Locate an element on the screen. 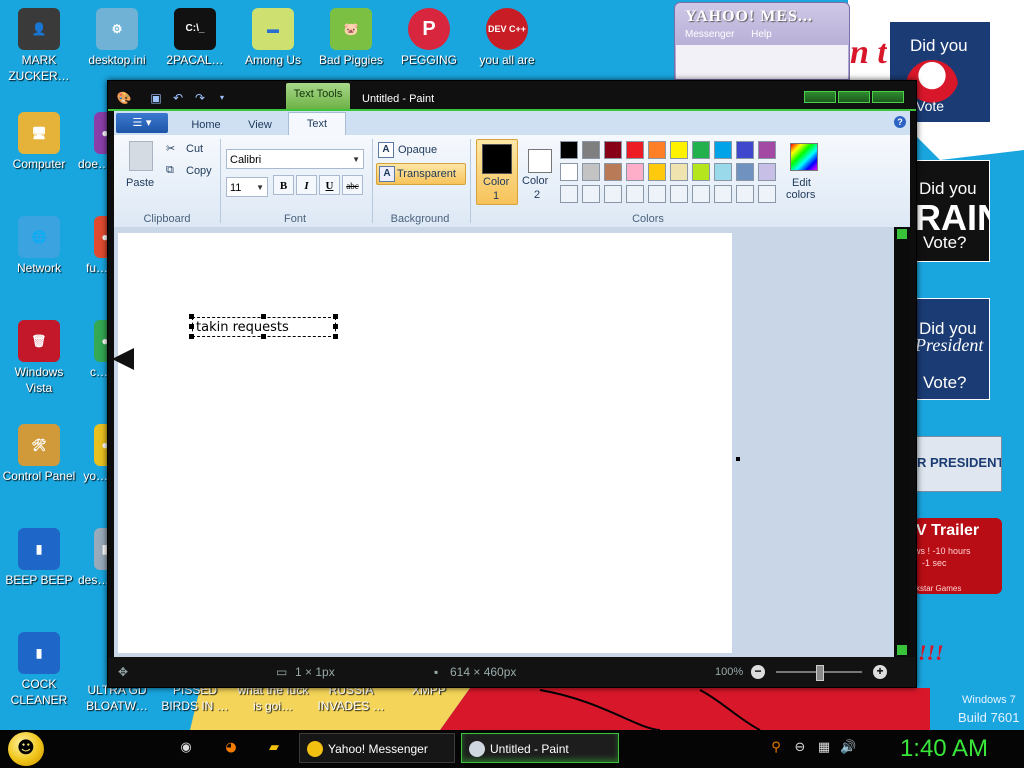 This screenshot has width=1024, height=768. canvas-resize-handle is located at coordinates (738, 459).